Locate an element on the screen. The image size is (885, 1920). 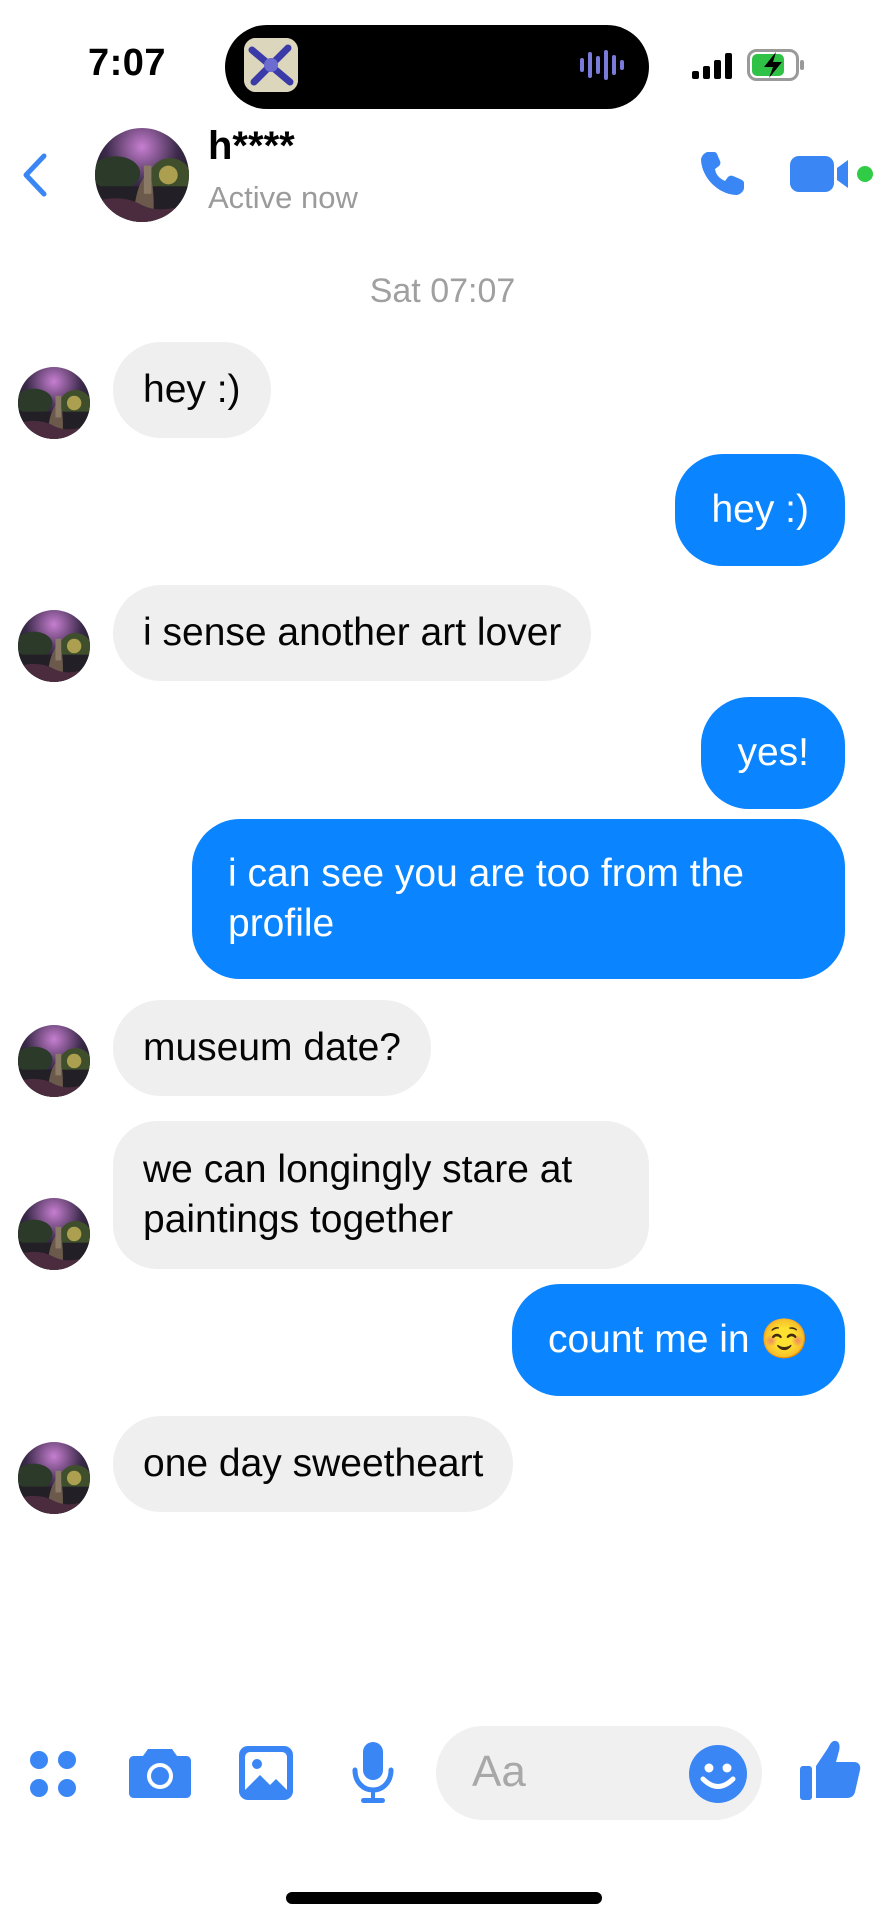
active-status-dot is located at coordinates (865, 174).